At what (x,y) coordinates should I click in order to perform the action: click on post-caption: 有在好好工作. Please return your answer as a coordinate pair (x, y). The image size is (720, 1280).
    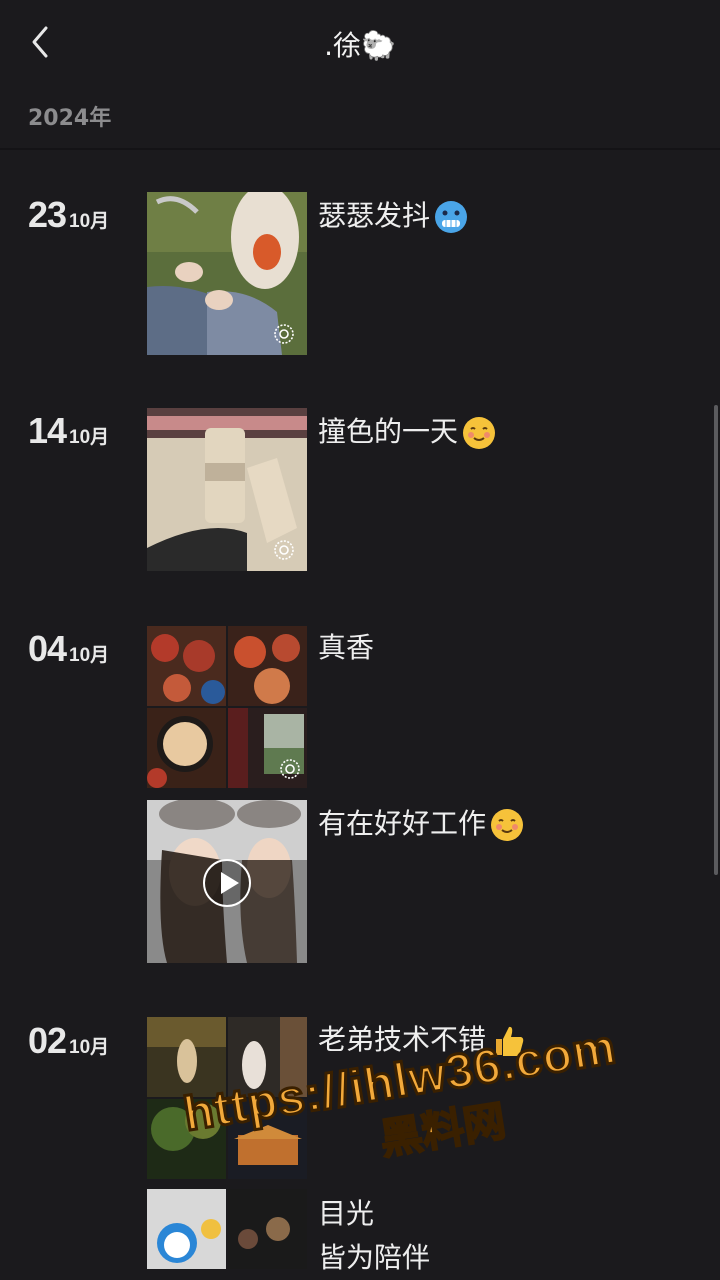
    Looking at the image, I should click on (421, 822).